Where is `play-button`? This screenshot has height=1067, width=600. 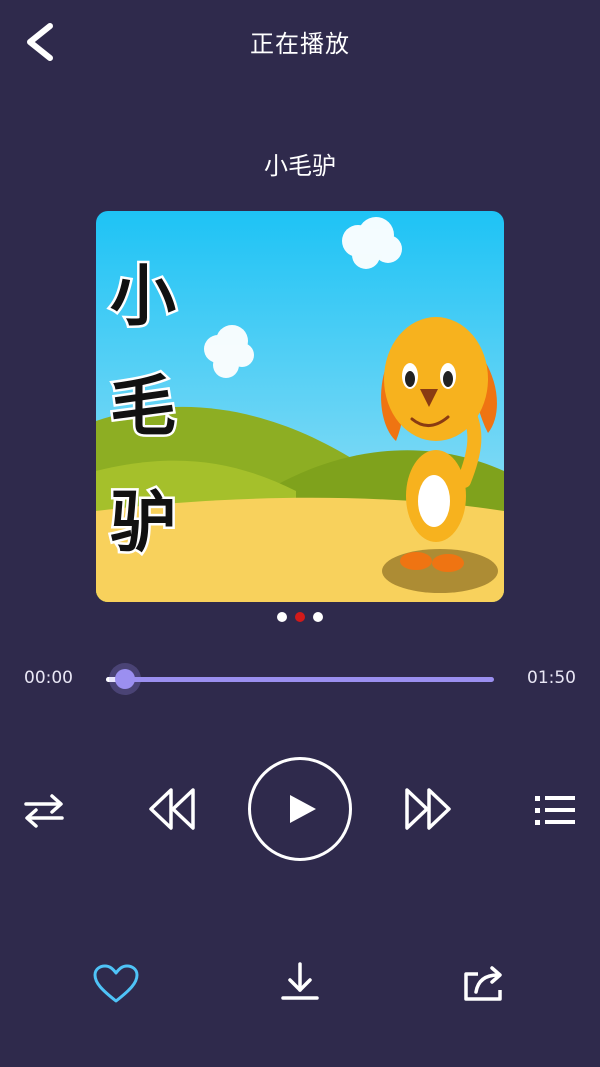
play-button is located at coordinates (300, 809).